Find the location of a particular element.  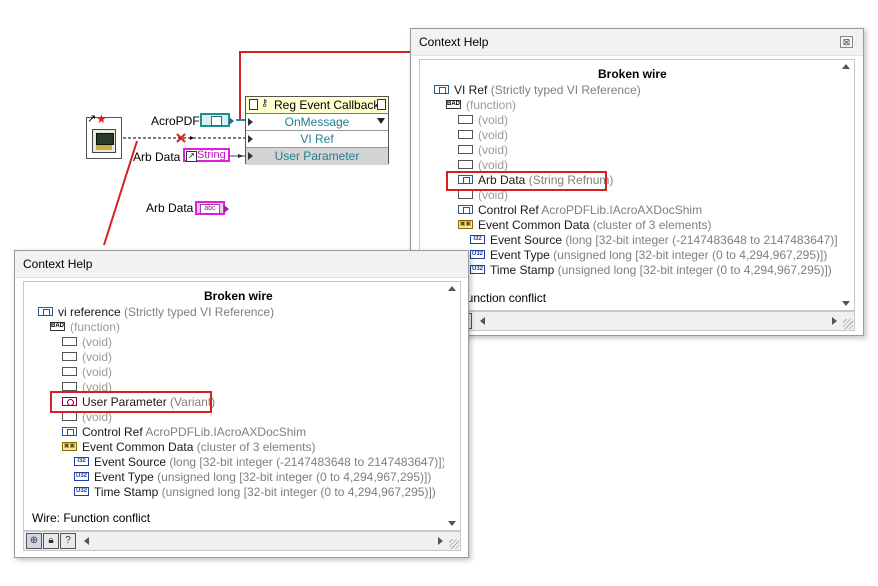

reg-node-title: Reg Event Callback is located at coordinates (327, 105).